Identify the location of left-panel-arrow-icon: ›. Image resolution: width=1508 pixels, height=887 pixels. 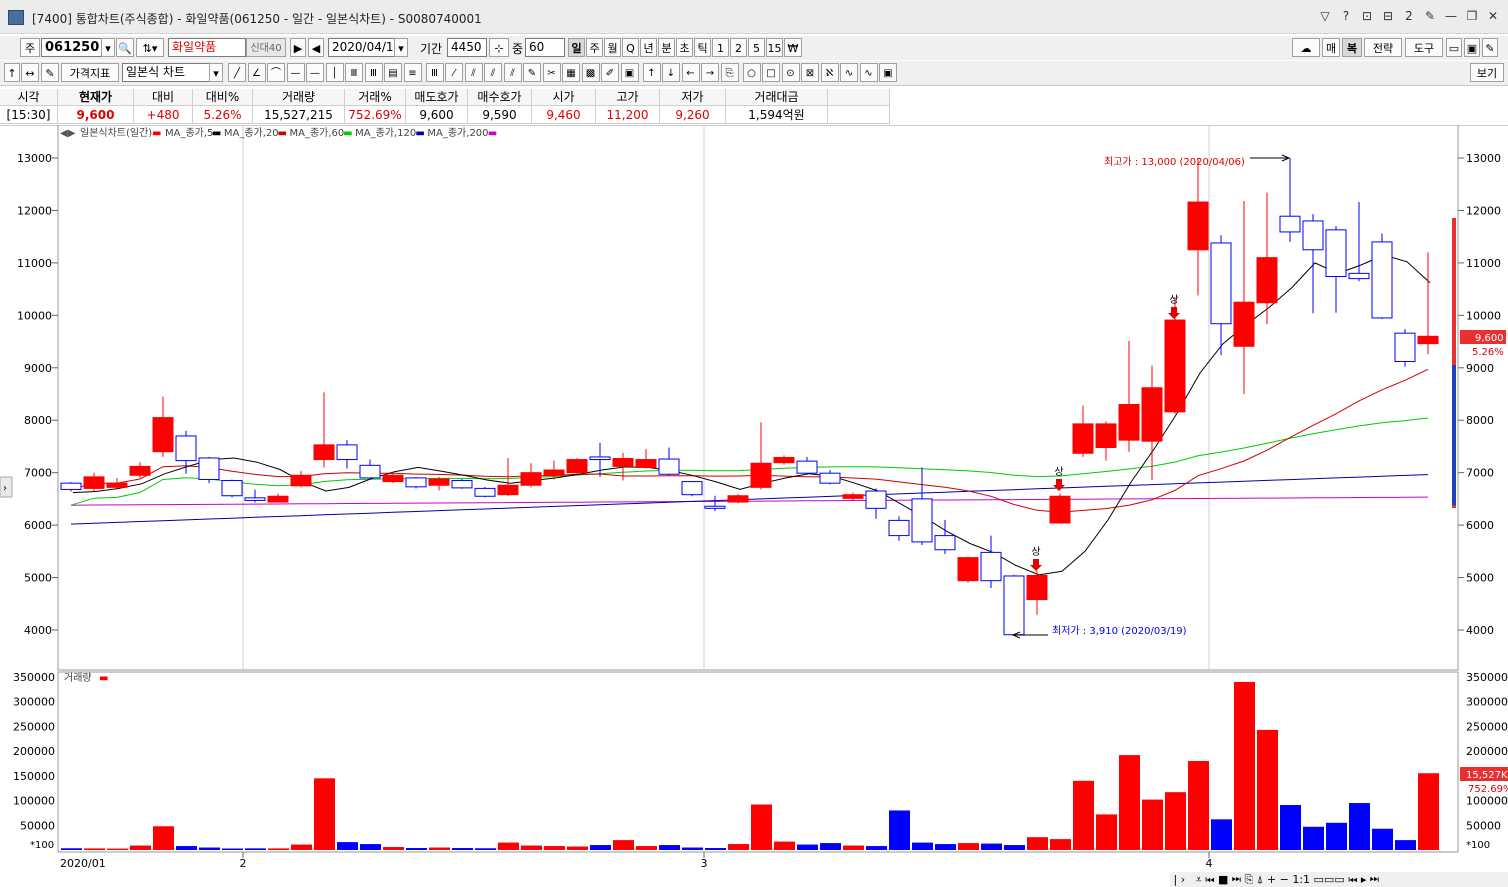
(5, 488).